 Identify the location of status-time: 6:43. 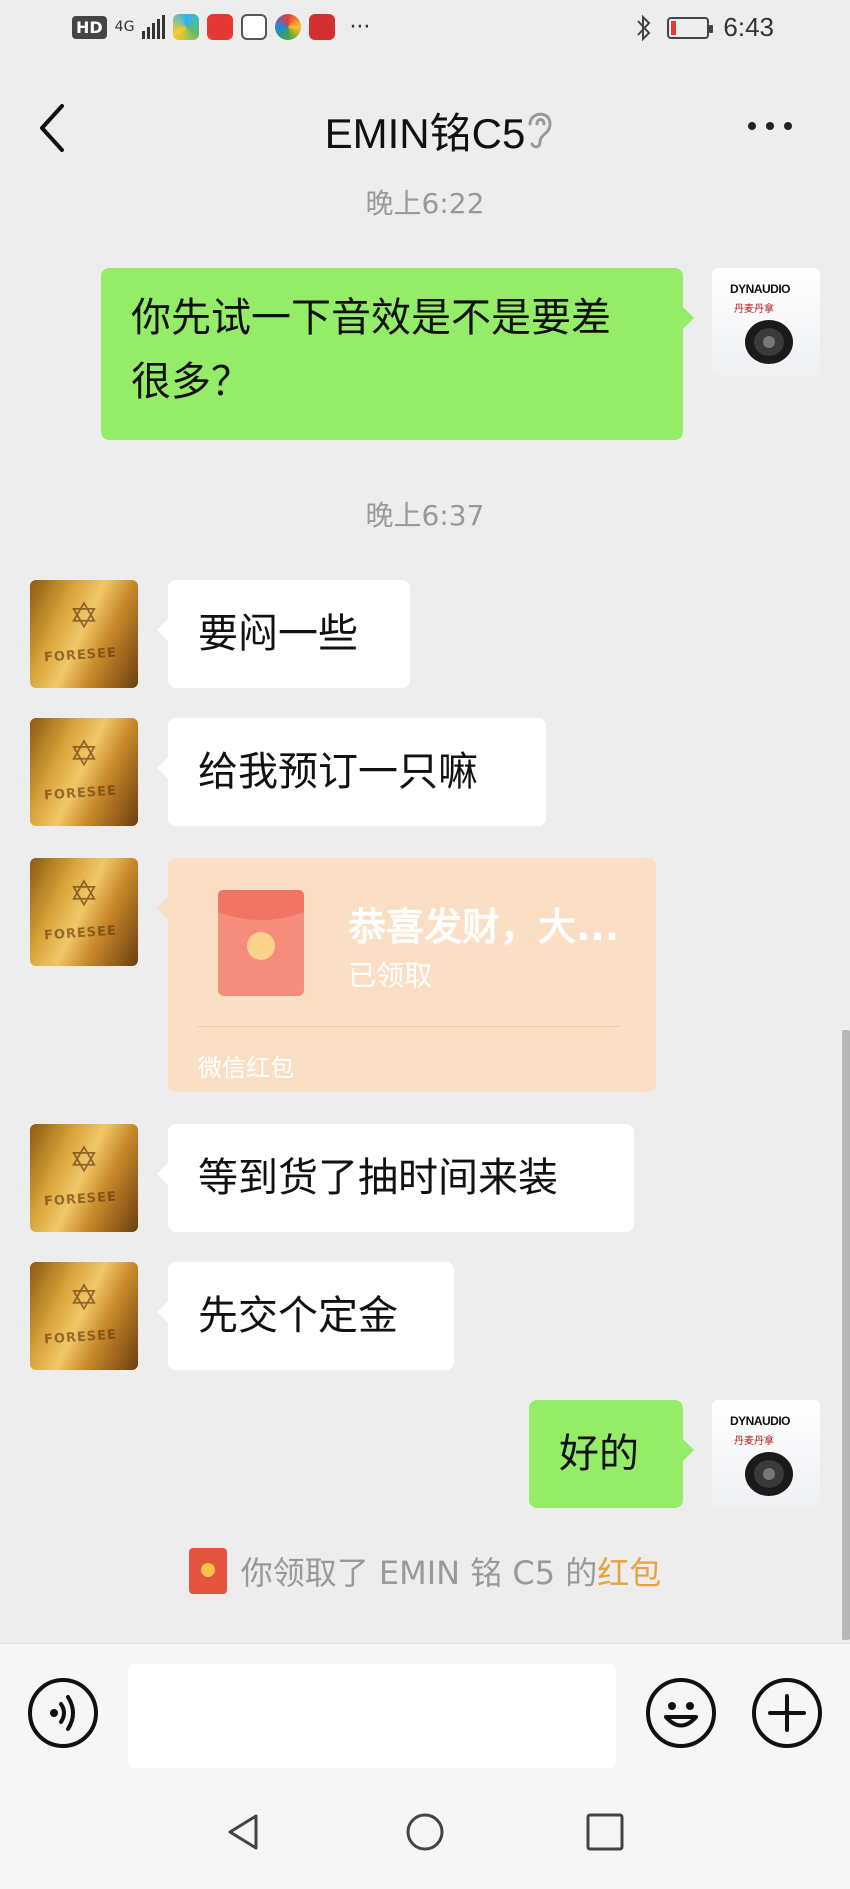
(748, 27).